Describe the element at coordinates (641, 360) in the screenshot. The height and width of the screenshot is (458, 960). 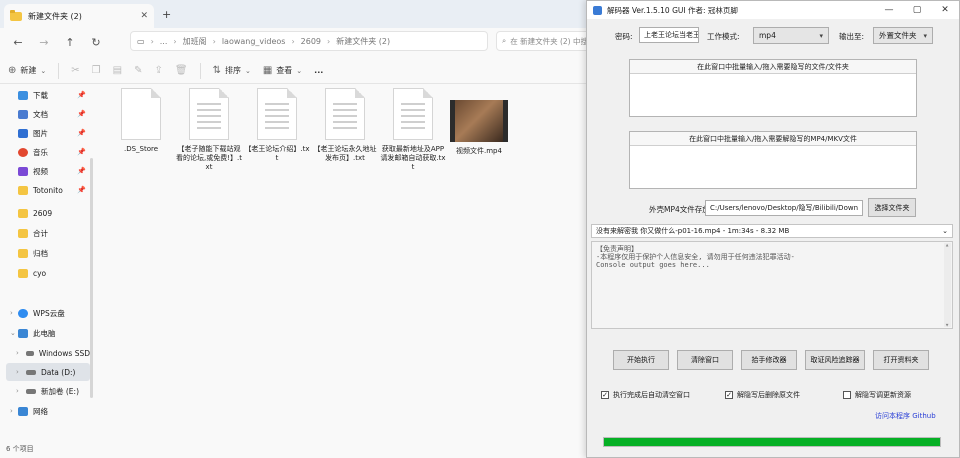
I see `start-button: 开始执行` at that location.